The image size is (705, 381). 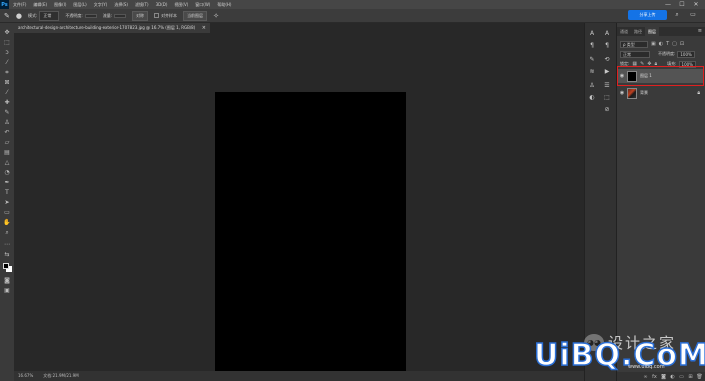 I want to click on menu-filter: 滤镜(T), so click(x=142, y=5).